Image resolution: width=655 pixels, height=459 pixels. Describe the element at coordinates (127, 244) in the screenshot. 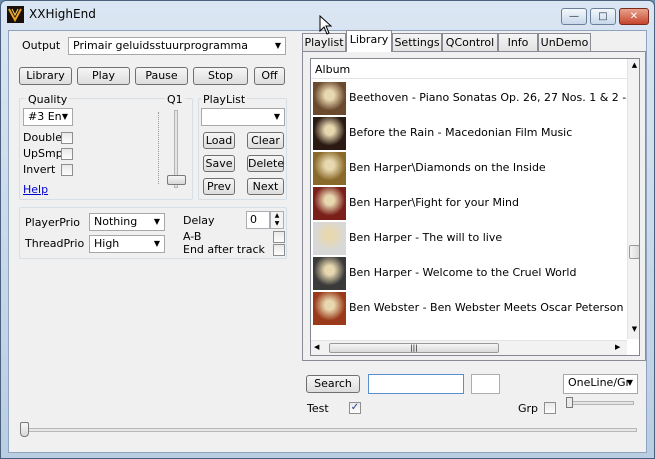

I see `thread-prio-select: High ▼` at that location.